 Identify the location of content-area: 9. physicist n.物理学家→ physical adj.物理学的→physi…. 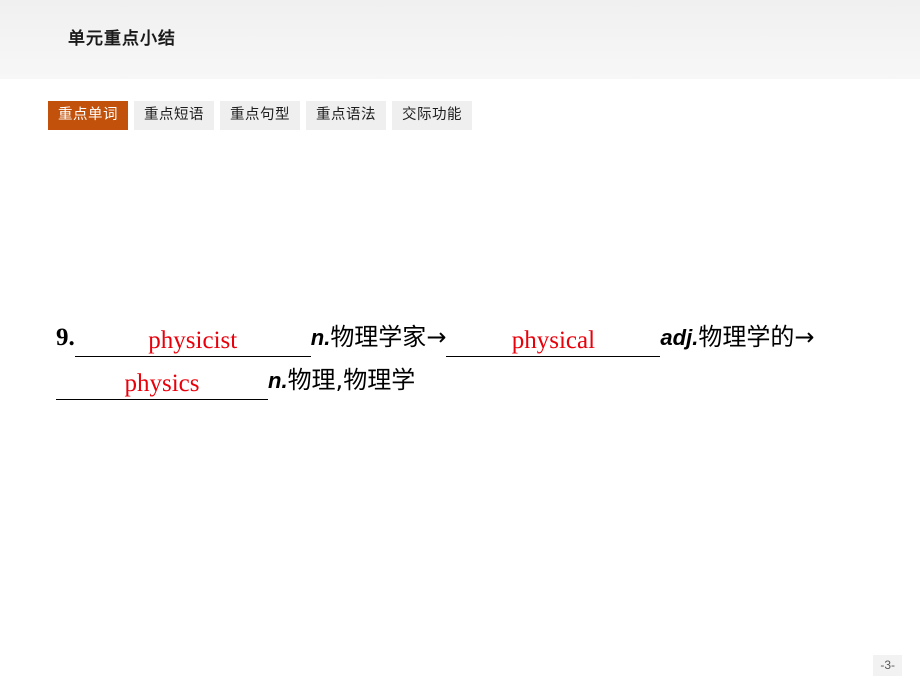
(456, 359).